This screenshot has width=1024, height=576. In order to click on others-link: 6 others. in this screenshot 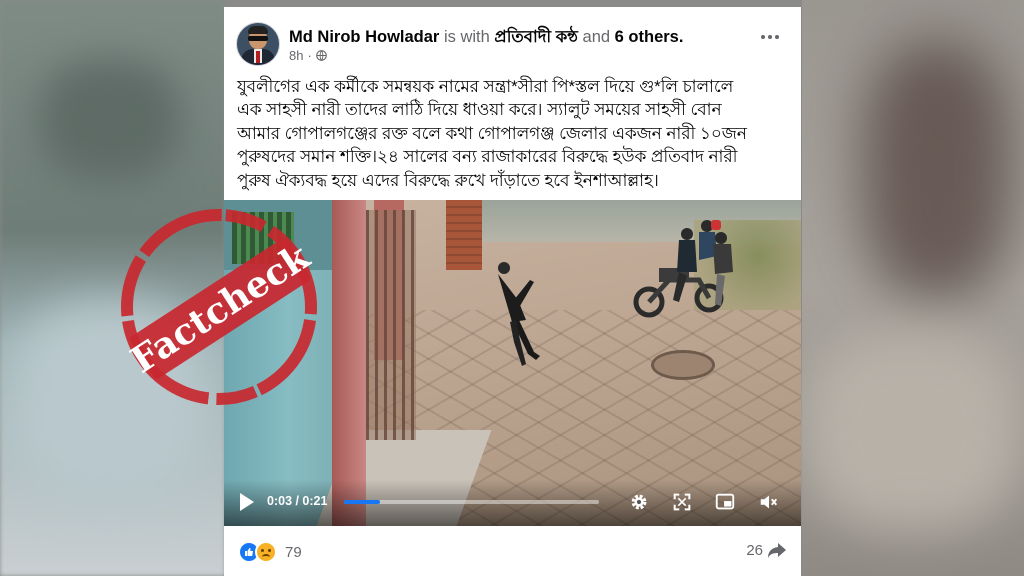, I will do `click(649, 37)`.